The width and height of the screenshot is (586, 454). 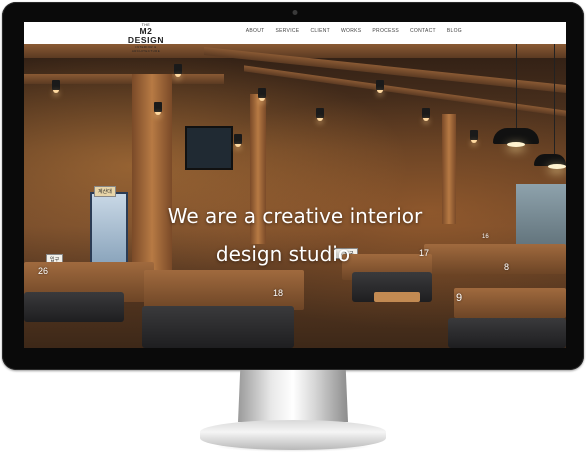 I want to click on booth-number: 18, so click(x=278, y=293).